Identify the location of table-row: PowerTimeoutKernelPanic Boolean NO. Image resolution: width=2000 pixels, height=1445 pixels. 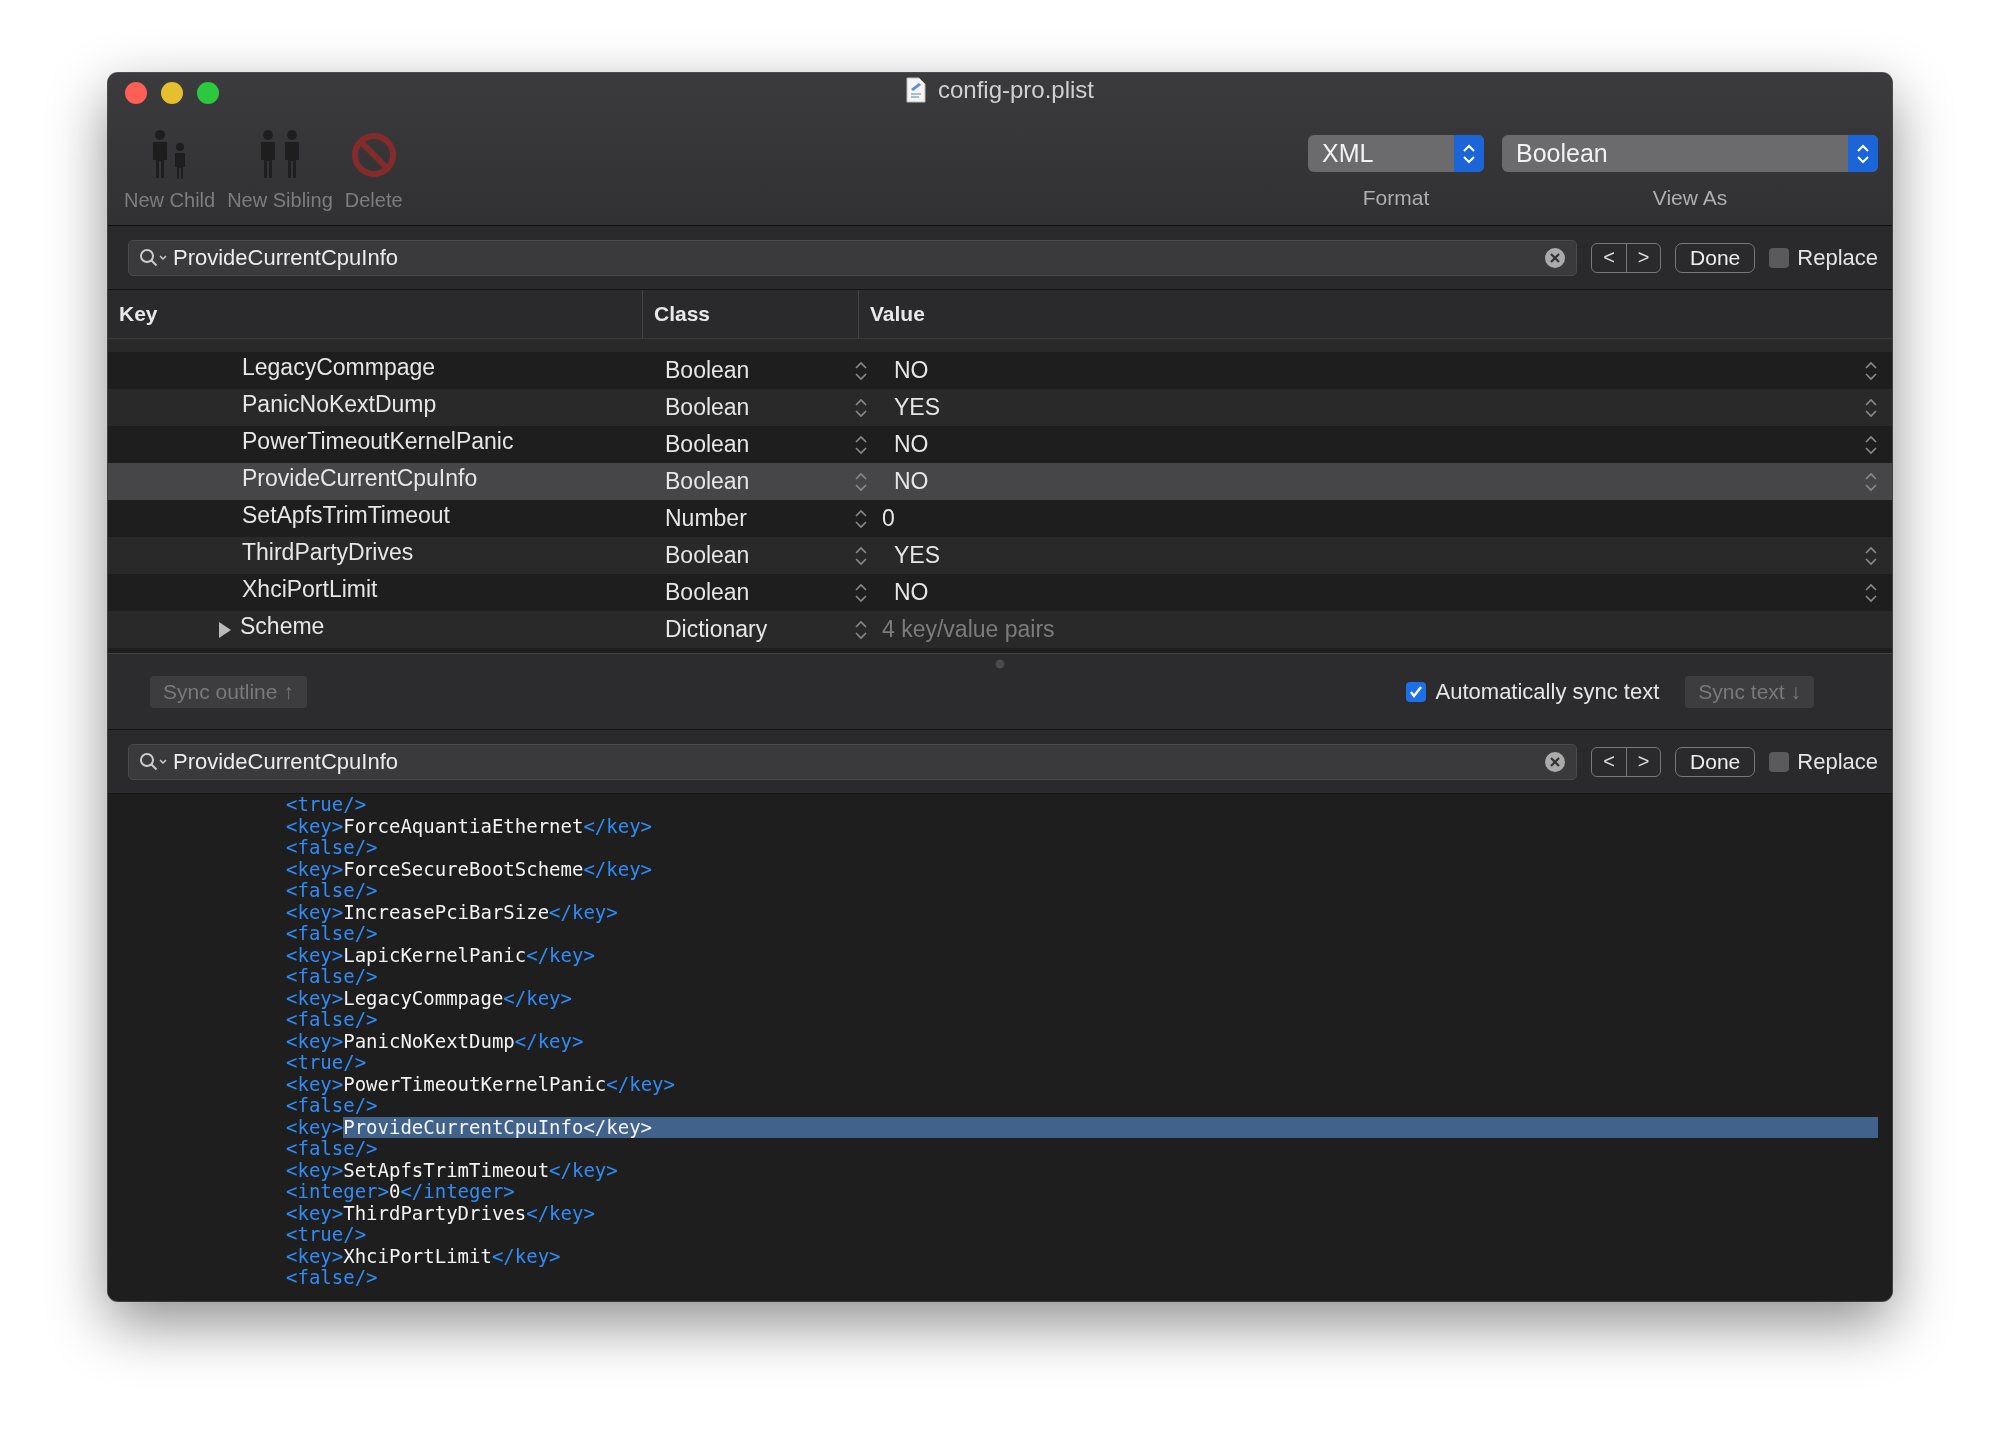
(1000, 444).